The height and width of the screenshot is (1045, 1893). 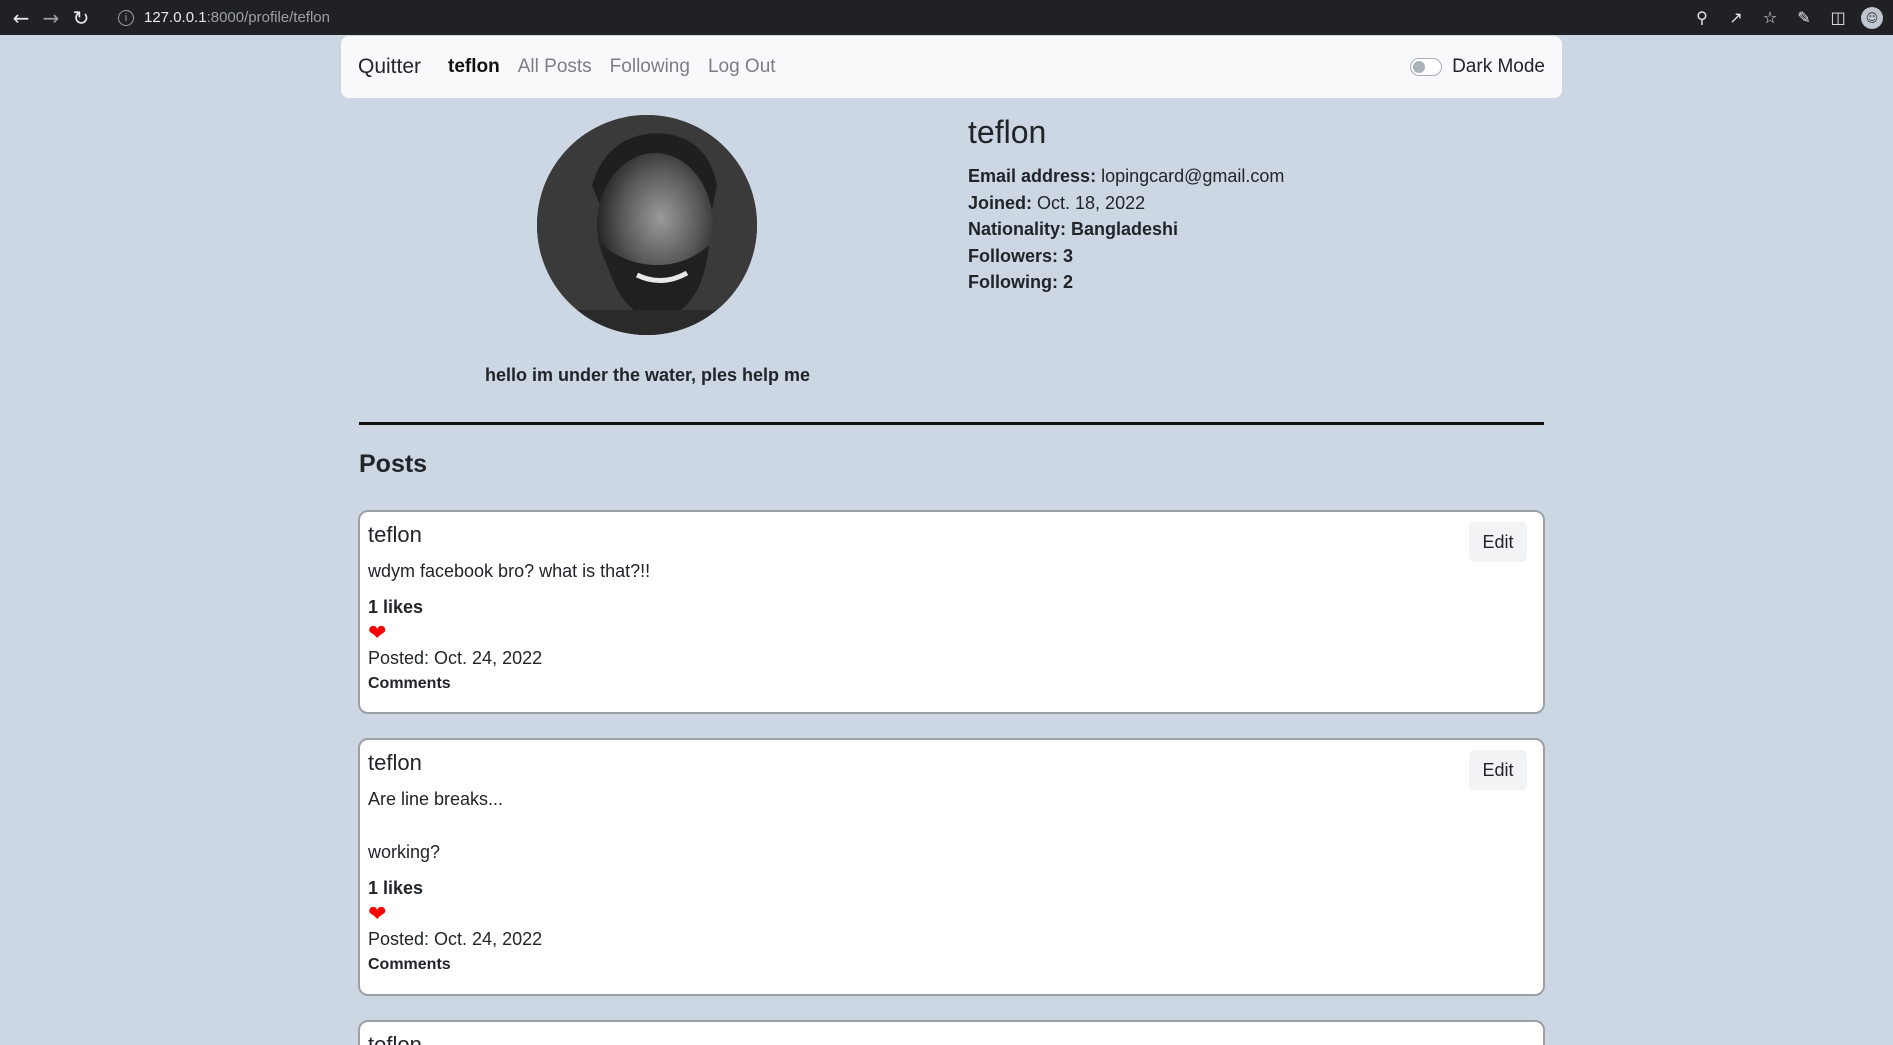 What do you see at coordinates (1091, 202) in the screenshot?
I see `joined-value: Oct. 18, 2022` at bounding box center [1091, 202].